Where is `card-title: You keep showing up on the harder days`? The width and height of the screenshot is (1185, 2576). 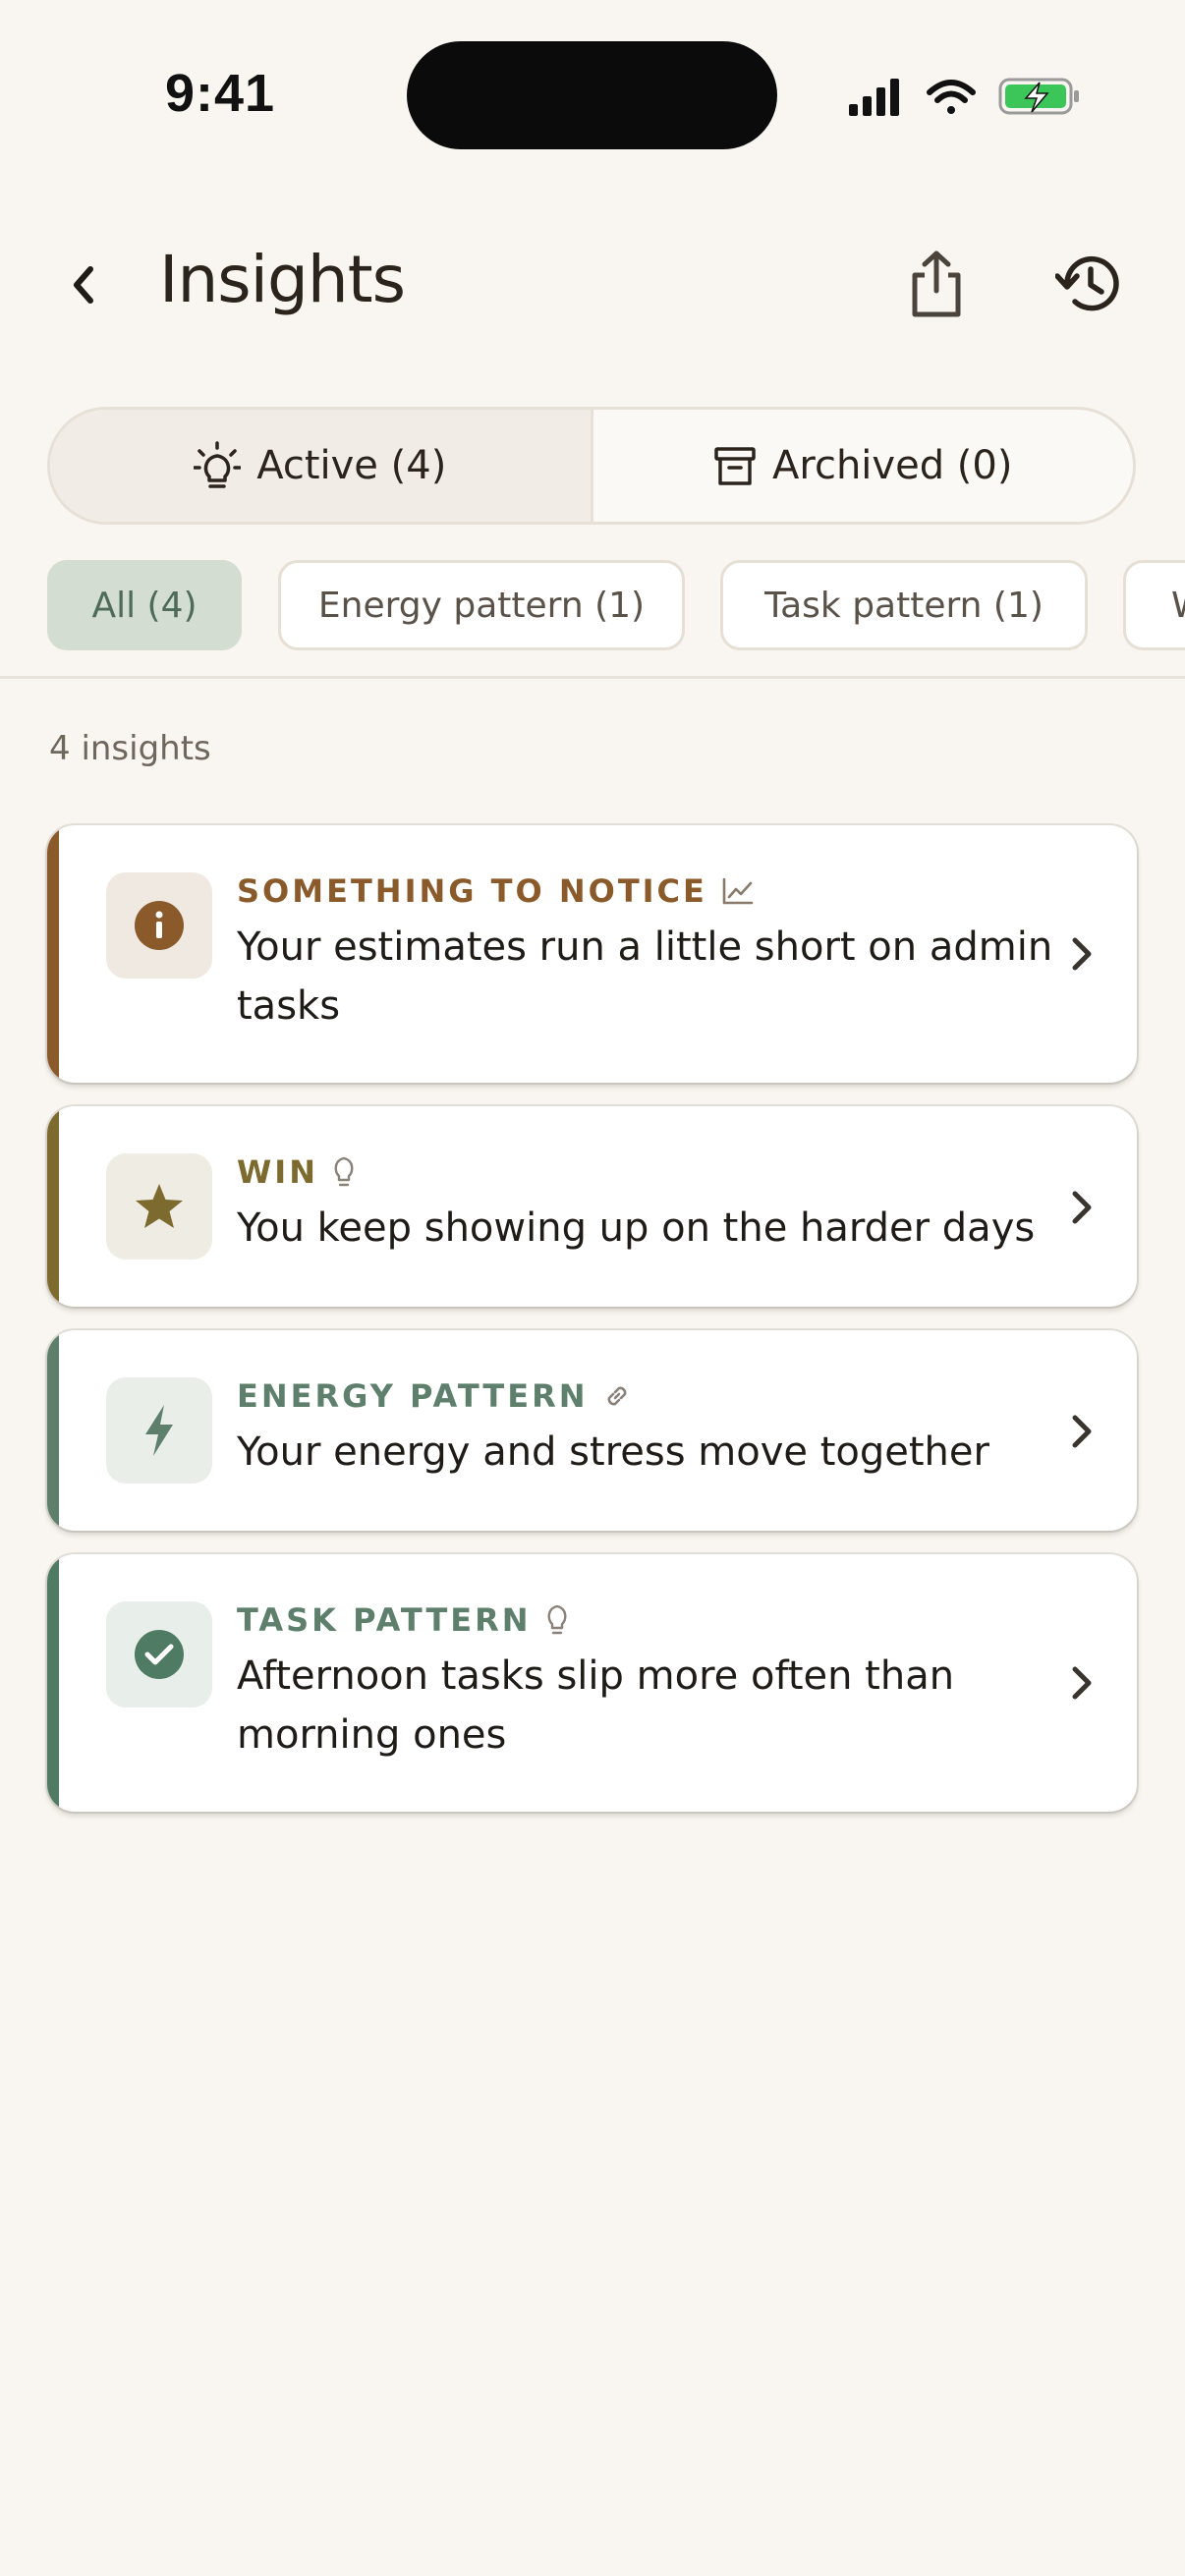 card-title: You keep showing up on the harder days is located at coordinates (669, 1228).